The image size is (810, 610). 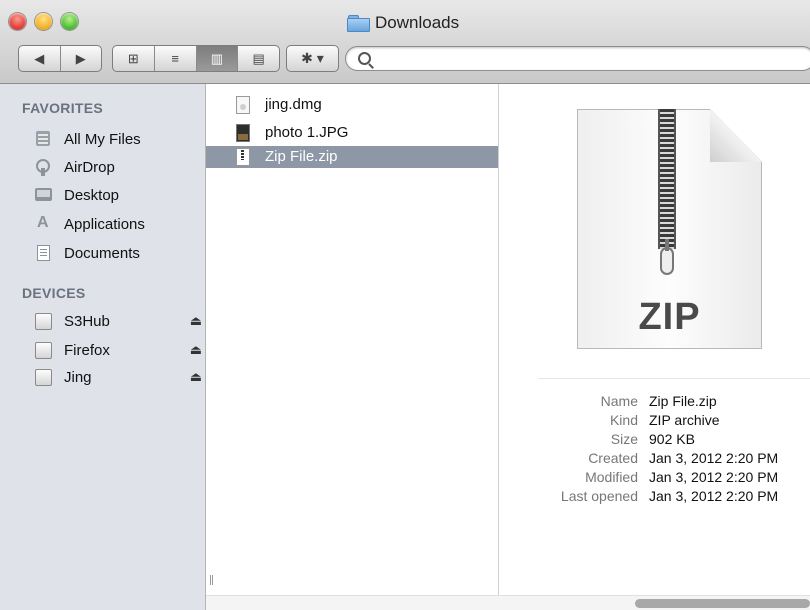 I want to click on window-title: Downloads, so click(x=403, y=23).